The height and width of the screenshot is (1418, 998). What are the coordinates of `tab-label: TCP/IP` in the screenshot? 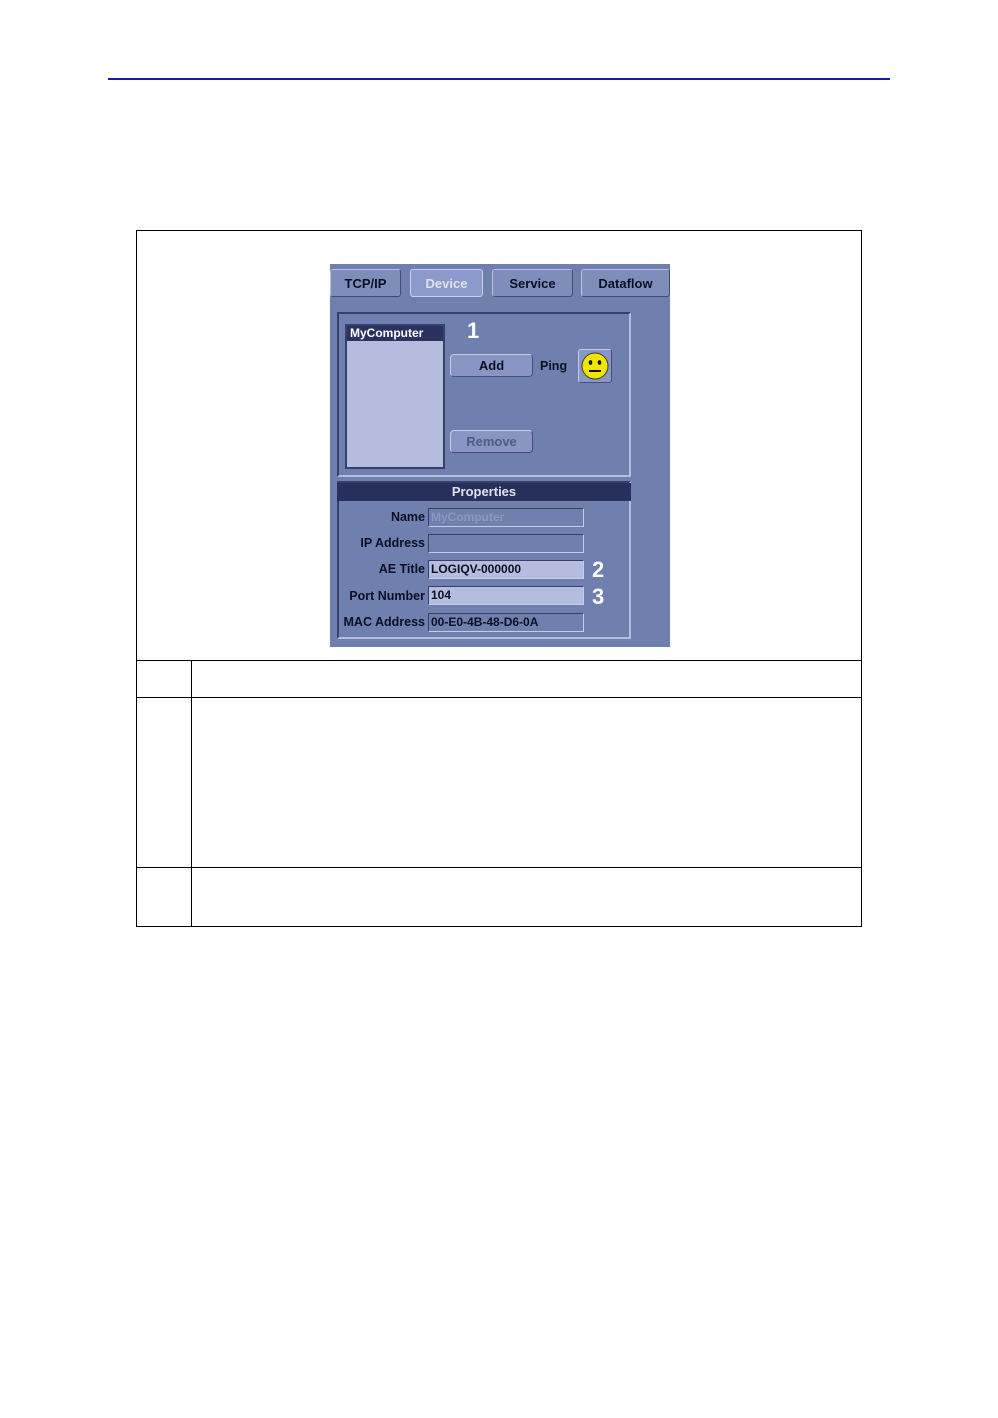 It's located at (365, 283).